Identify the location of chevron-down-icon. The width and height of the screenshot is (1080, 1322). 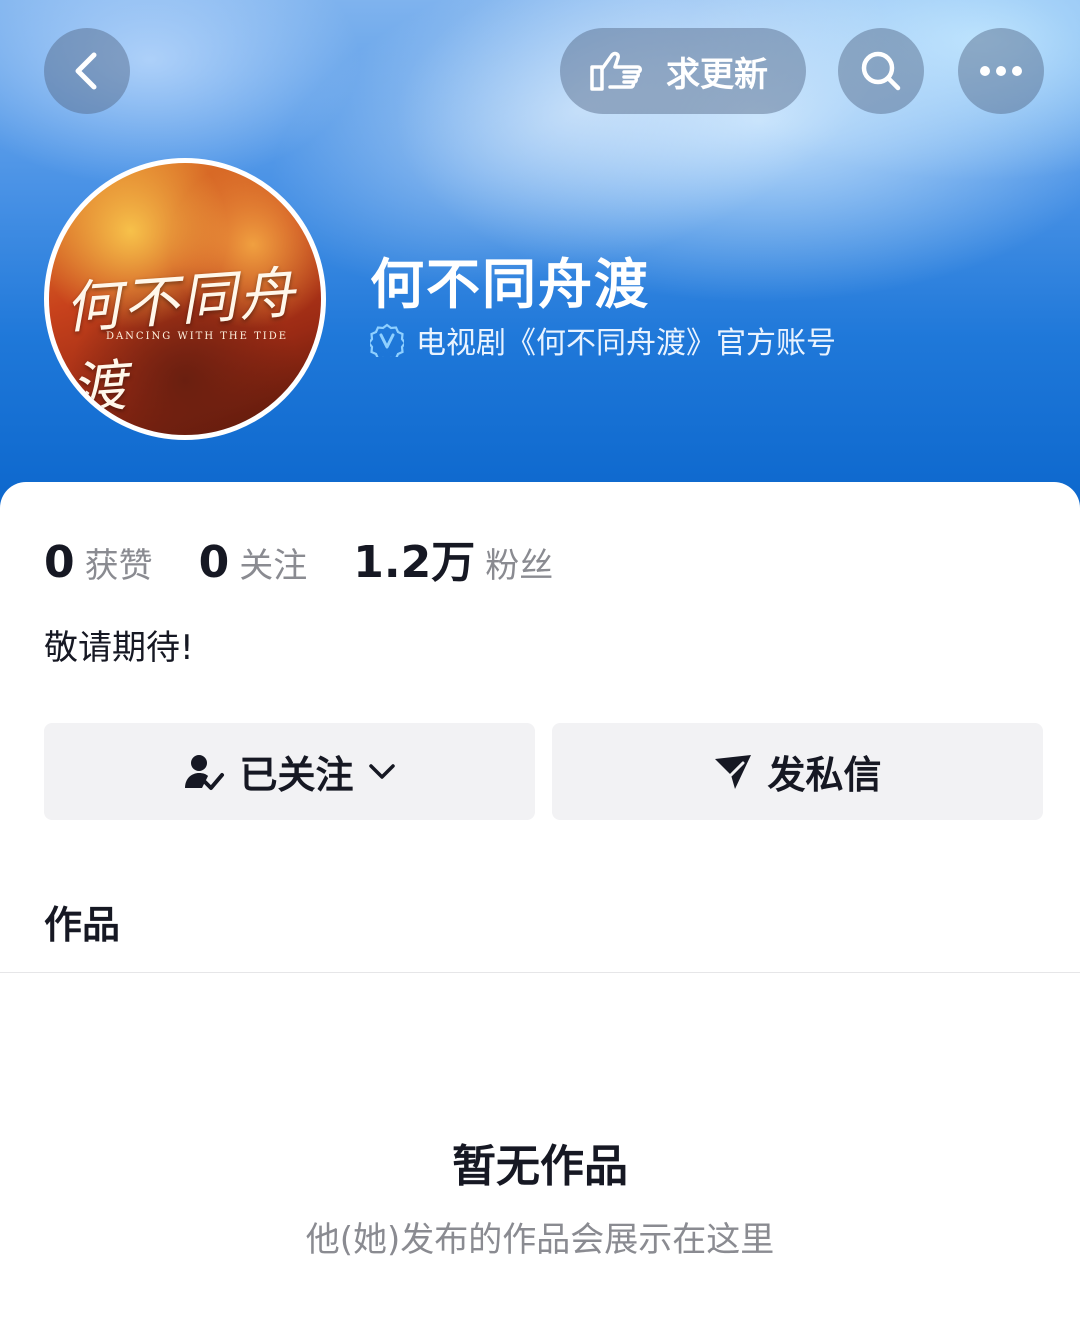
(381, 771).